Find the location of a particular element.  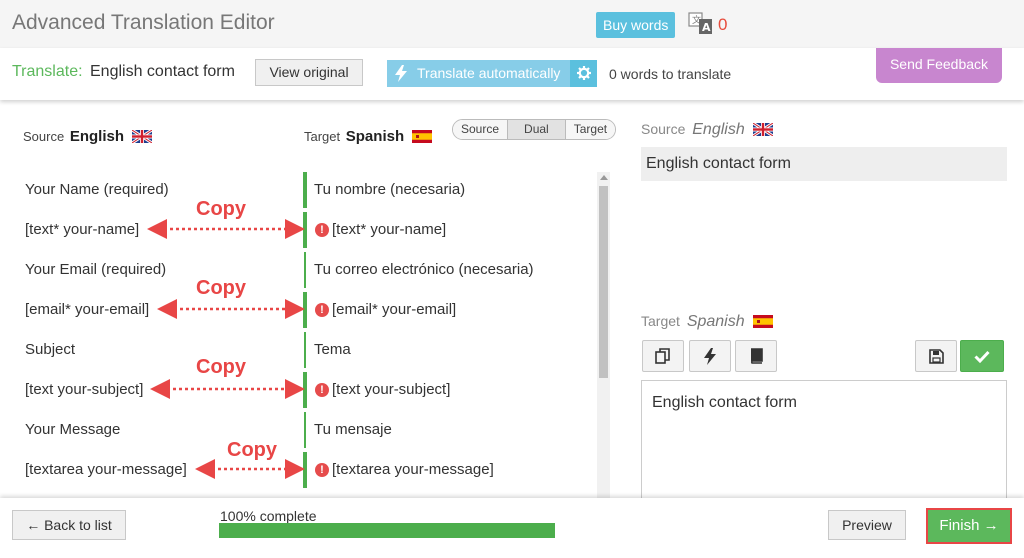

source-text: Your Name (required) is located at coordinates (97, 189).